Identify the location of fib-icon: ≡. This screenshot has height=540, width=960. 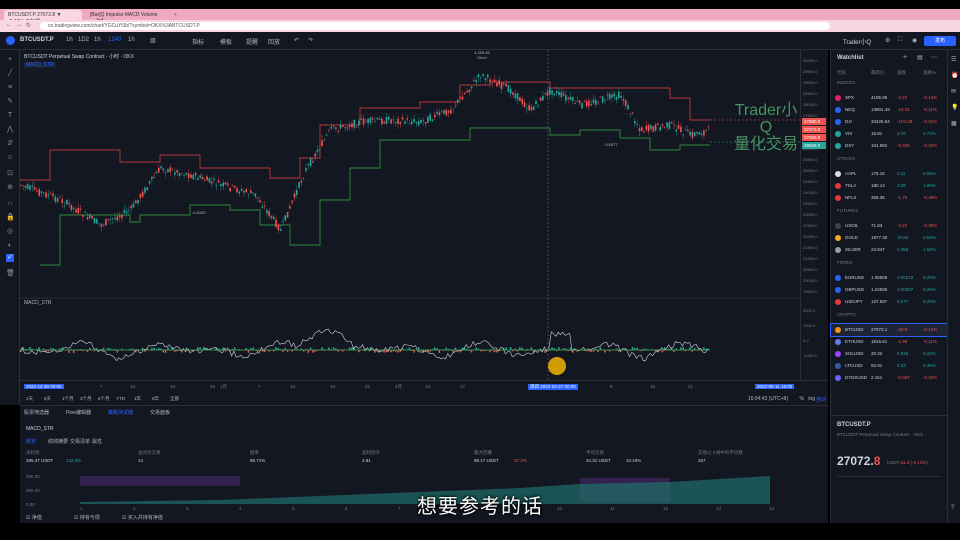
(10, 88).